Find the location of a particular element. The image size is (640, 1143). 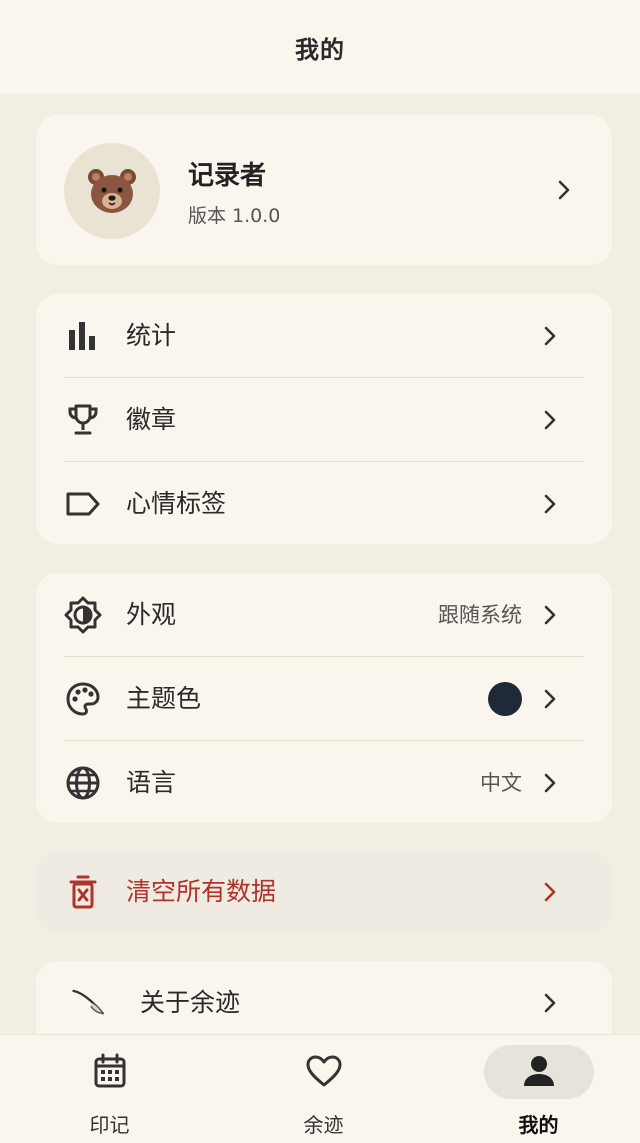

menu-item-theme-color: 主题色 is located at coordinates (324, 699).